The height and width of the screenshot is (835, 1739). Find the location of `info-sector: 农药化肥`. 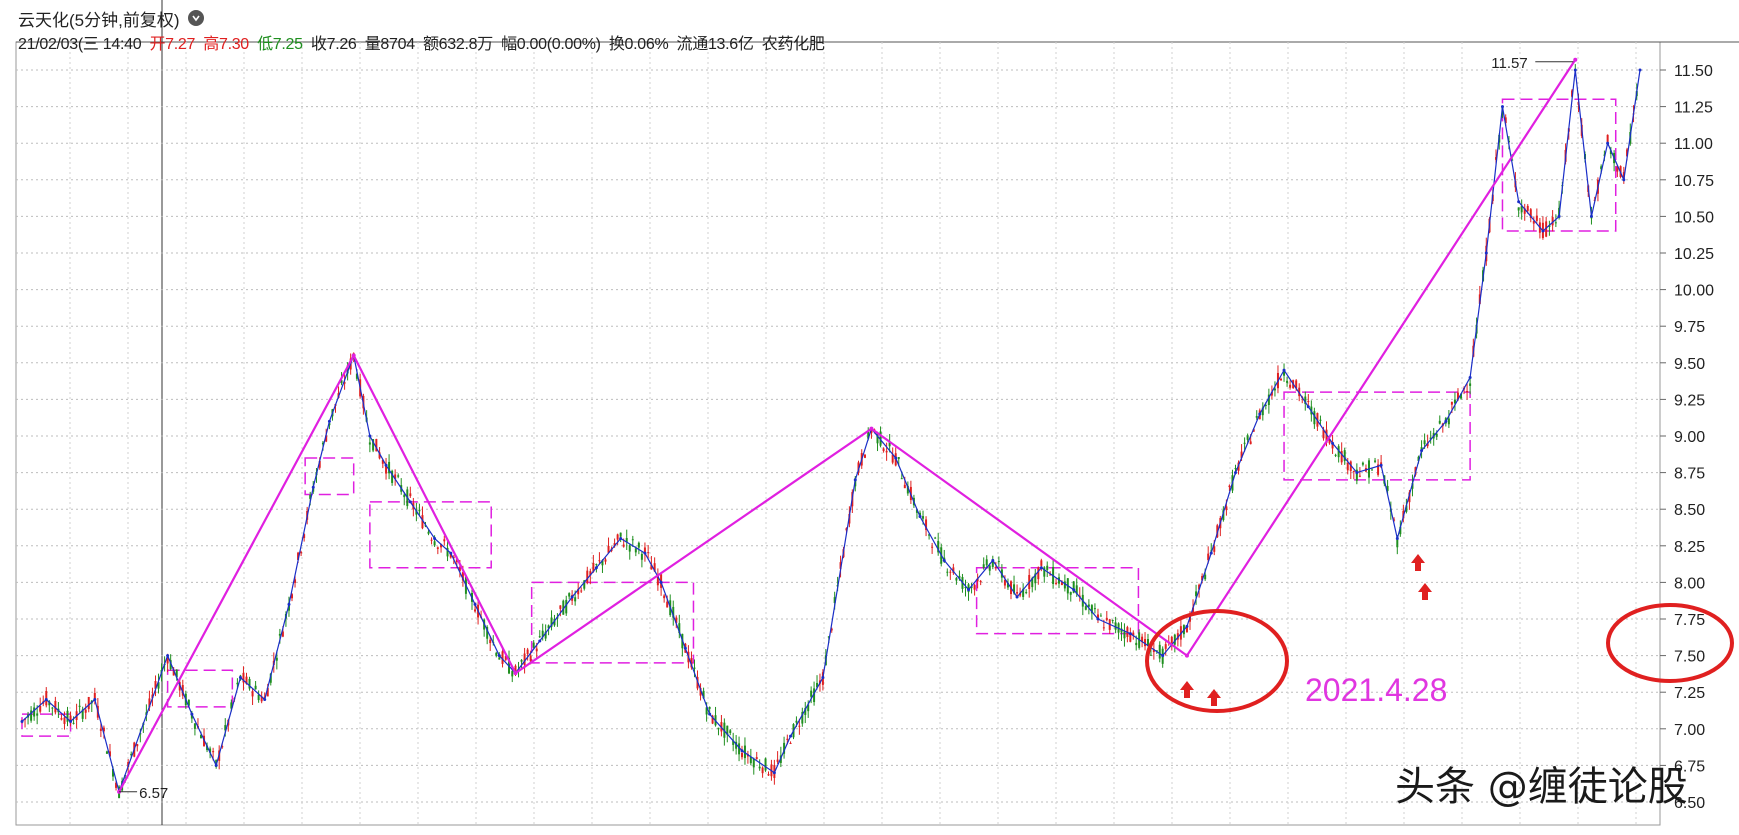

info-sector: 农药化肥 is located at coordinates (793, 44).